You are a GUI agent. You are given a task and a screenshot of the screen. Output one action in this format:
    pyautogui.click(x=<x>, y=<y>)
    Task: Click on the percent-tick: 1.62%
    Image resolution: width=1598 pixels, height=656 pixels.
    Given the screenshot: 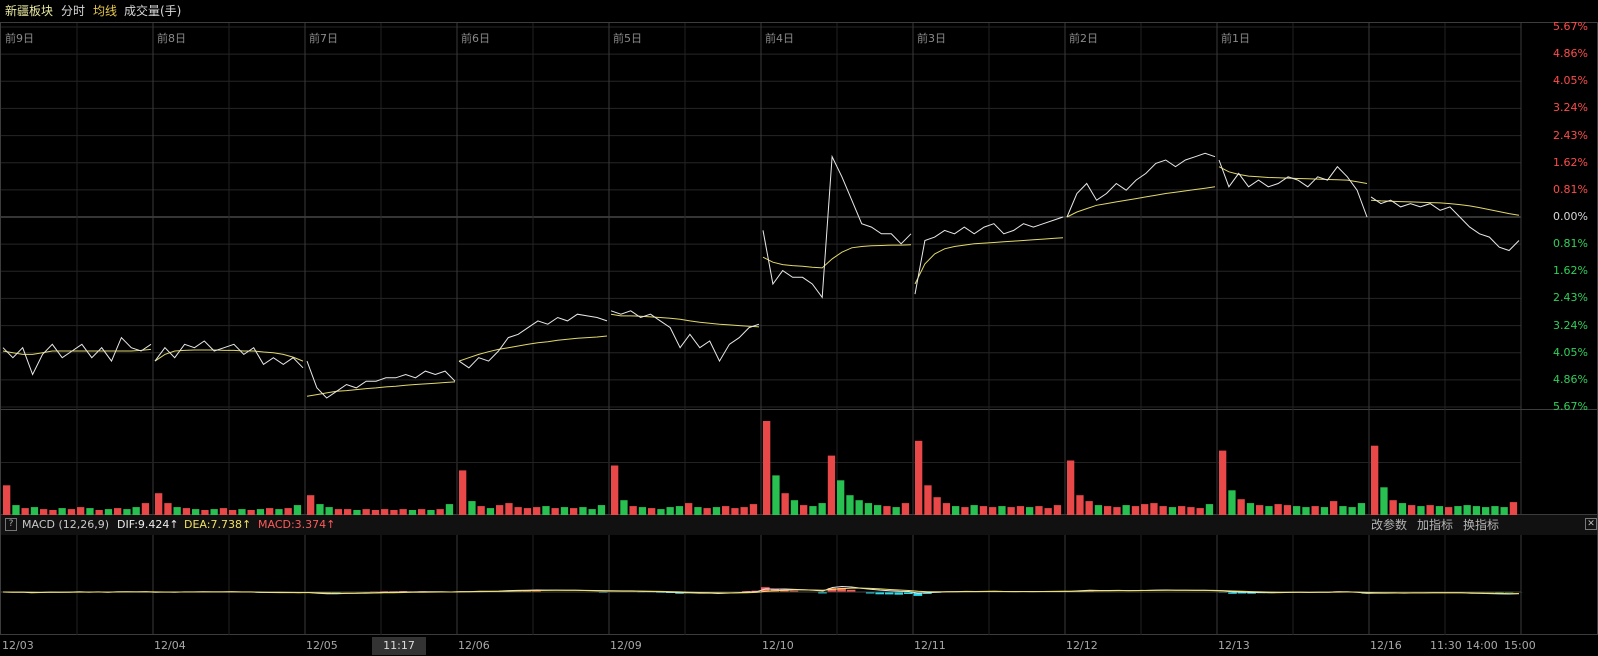 What is the action you would take?
    pyautogui.click(x=1570, y=271)
    